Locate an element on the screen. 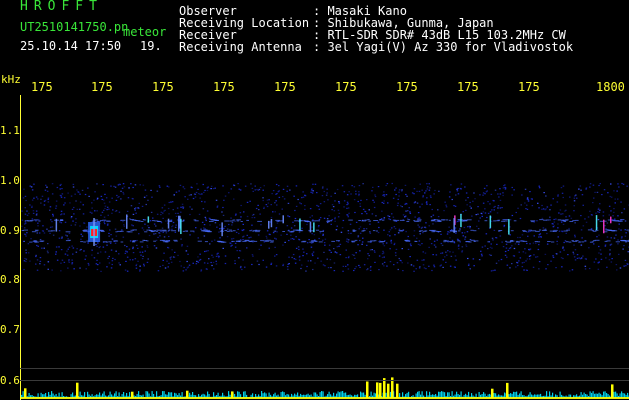 The height and width of the screenshot is (400, 629). echo-count: 19. is located at coordinates (151, 46).